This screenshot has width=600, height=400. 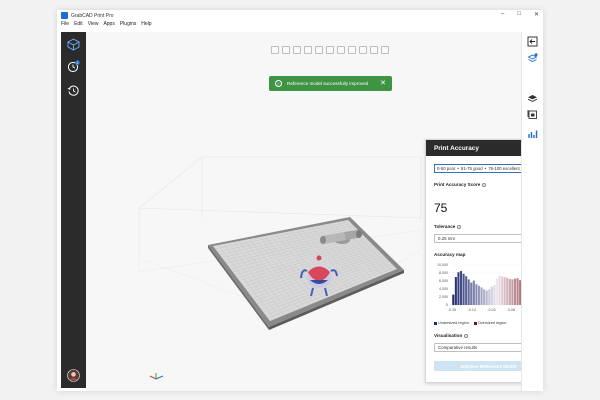 I want to click on stack-icon, so click(x=532, y=98).